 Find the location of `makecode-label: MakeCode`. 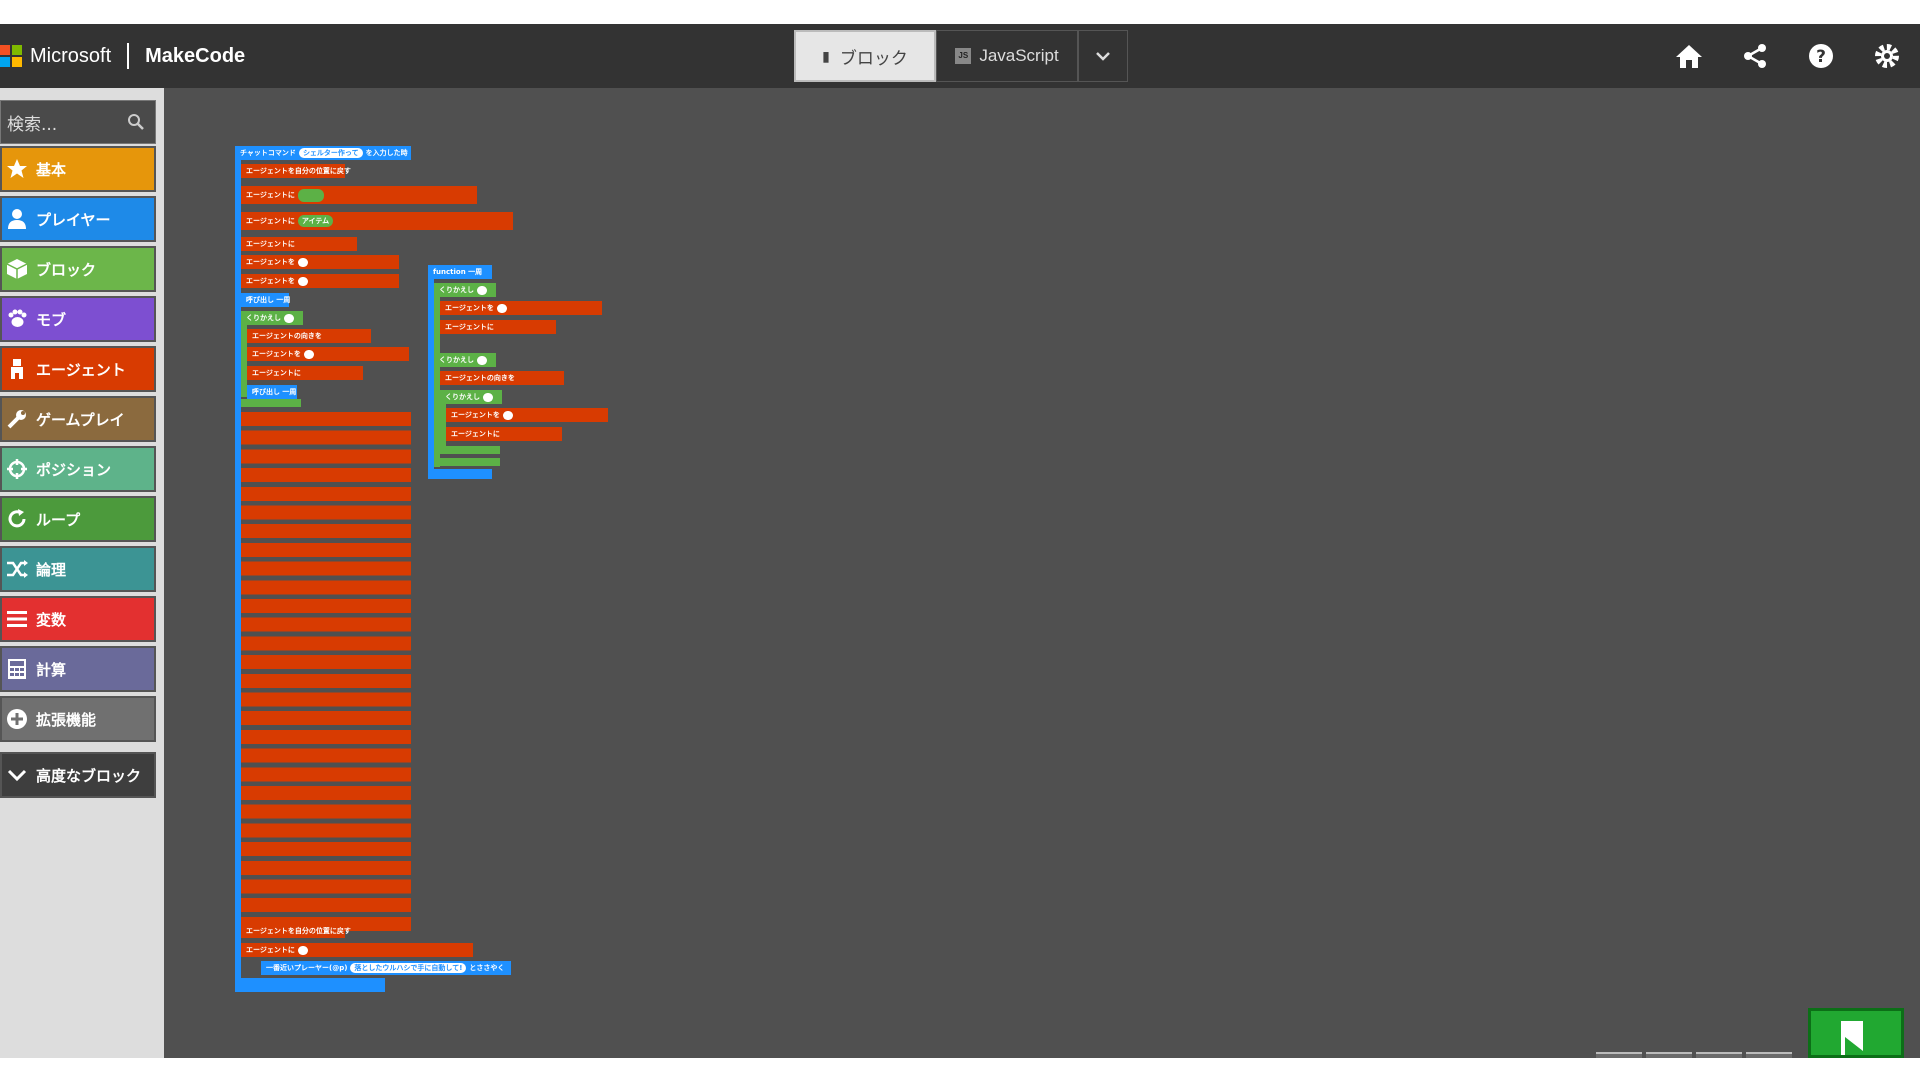

makecode-label: MakeCode is located at coordinates (195, 55).